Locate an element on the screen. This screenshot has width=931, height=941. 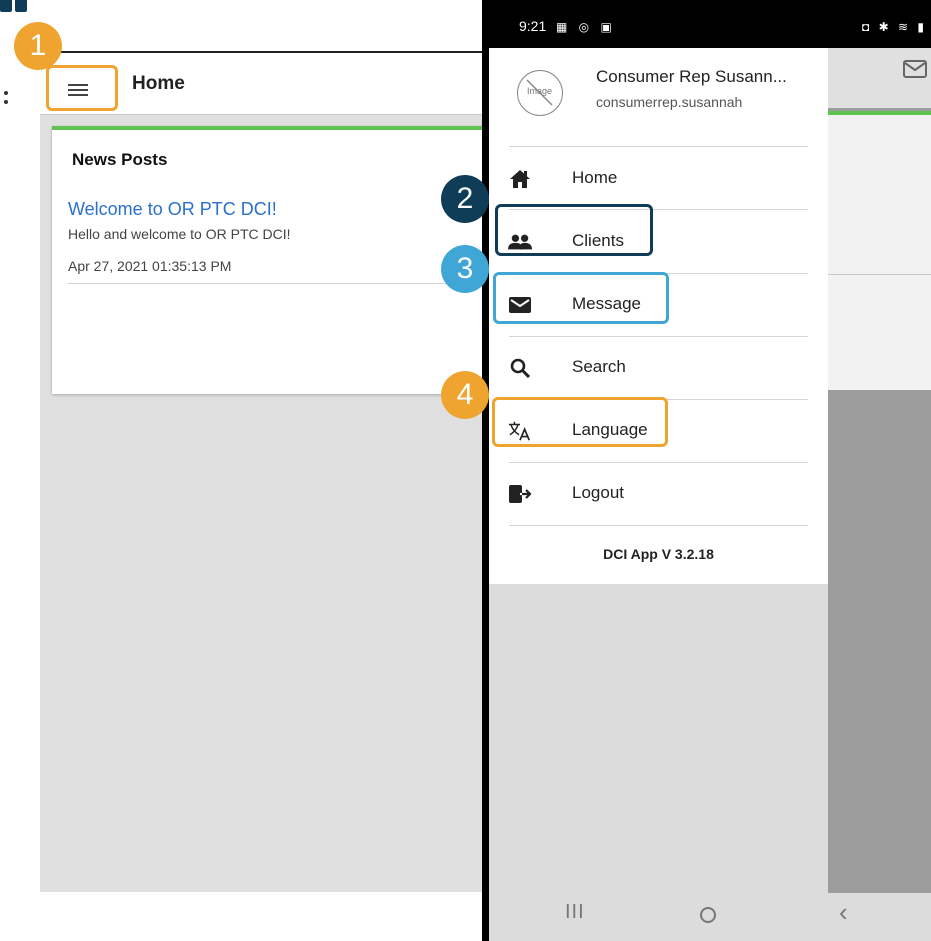
home-icon is located at coordinates (520, 179).